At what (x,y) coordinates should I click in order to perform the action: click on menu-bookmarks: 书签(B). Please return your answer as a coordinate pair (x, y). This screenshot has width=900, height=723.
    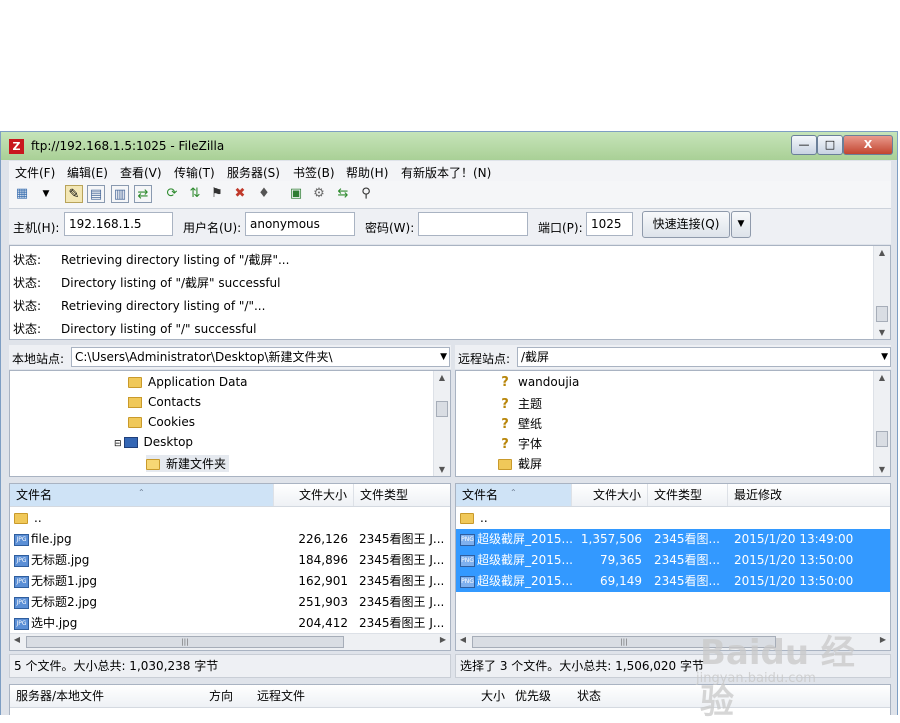
    Looking at the image, I should click on (314, 172).